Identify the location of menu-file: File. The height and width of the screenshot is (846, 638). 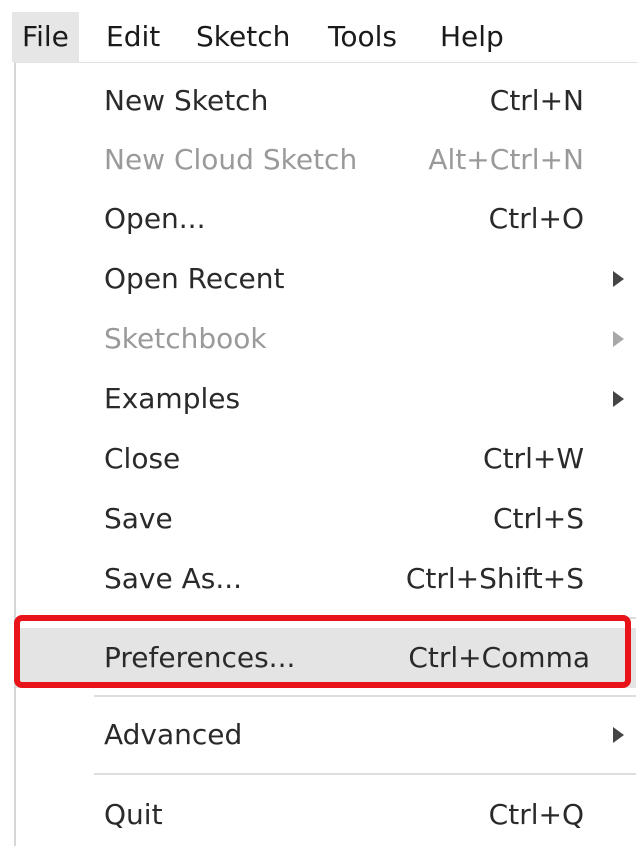
(45, 37).